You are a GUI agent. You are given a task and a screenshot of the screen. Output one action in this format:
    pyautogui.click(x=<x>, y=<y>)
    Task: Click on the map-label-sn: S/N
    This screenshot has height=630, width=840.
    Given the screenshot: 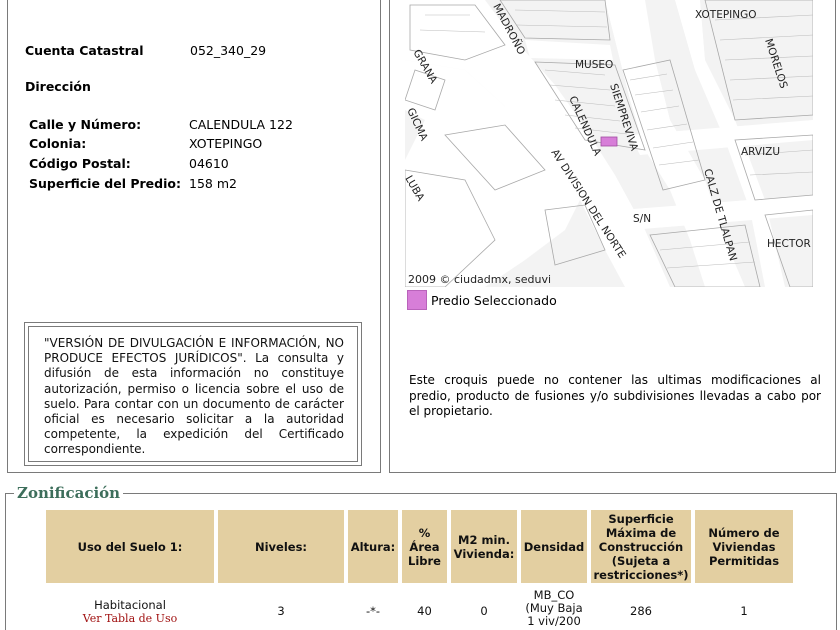 What is the action you would take?
    pyautogui.click(x=642, y=219)
    